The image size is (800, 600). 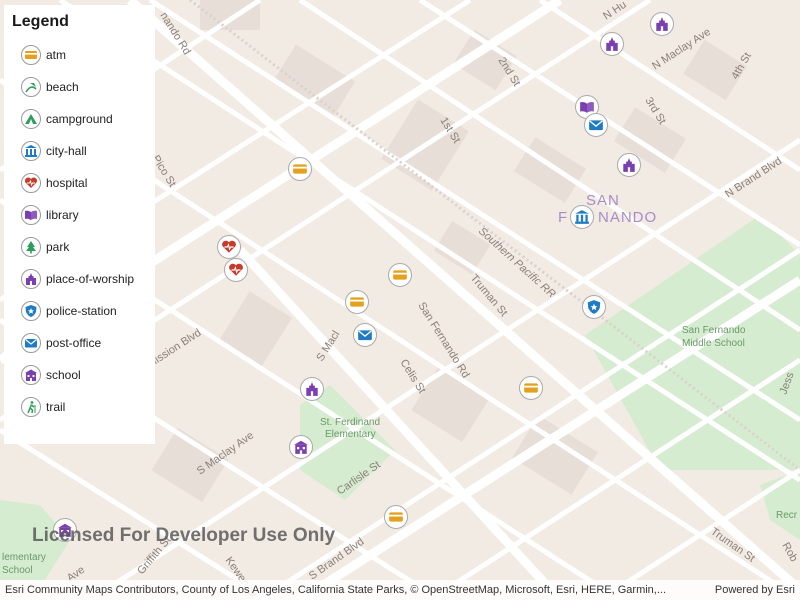 I want to click on legend-item-post-office: post-office, so click(x=79, y=343).